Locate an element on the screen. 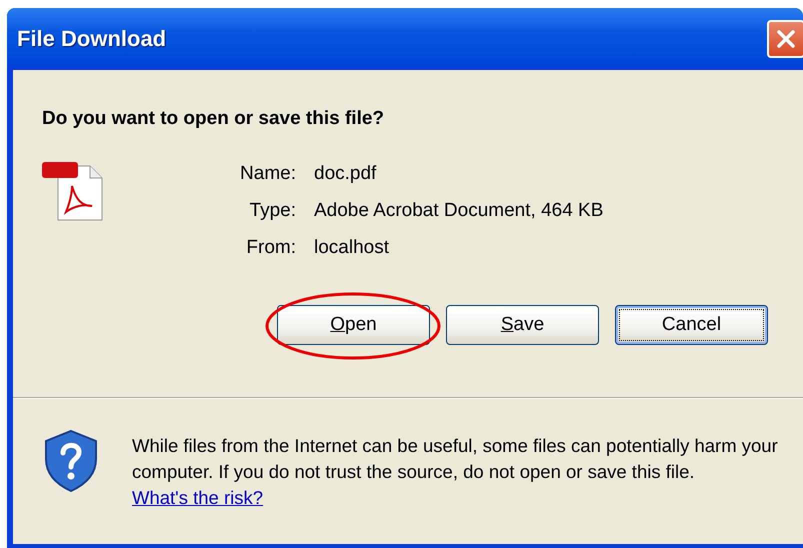 The height and width of the screenshot is (548, 803). close-icon is located at coordinates (786, 39).